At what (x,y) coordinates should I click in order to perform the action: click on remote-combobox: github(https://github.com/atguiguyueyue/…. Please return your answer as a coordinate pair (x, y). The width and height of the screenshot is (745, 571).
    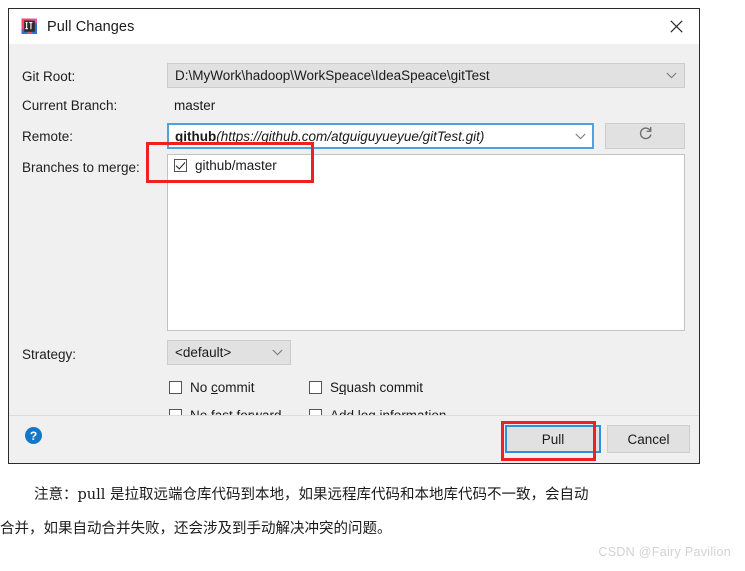
    Looking at the image, I should click on (380, 136).